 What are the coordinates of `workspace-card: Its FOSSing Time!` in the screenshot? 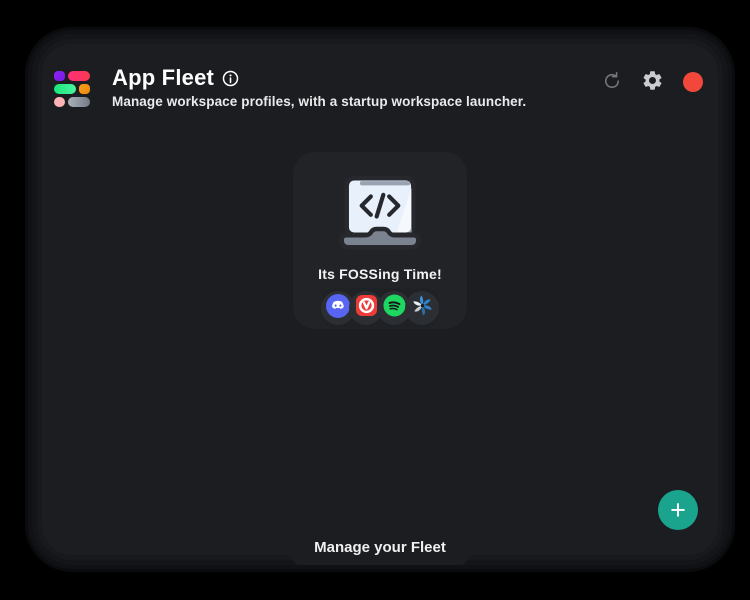 It's located at (380, 240).